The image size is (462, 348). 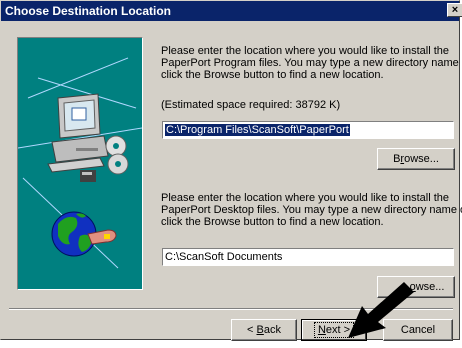 What do you see at coordinates (321, 330) in the screenshot?
I see `next-label-mnemonic: N` at bounding box center [321, 330].